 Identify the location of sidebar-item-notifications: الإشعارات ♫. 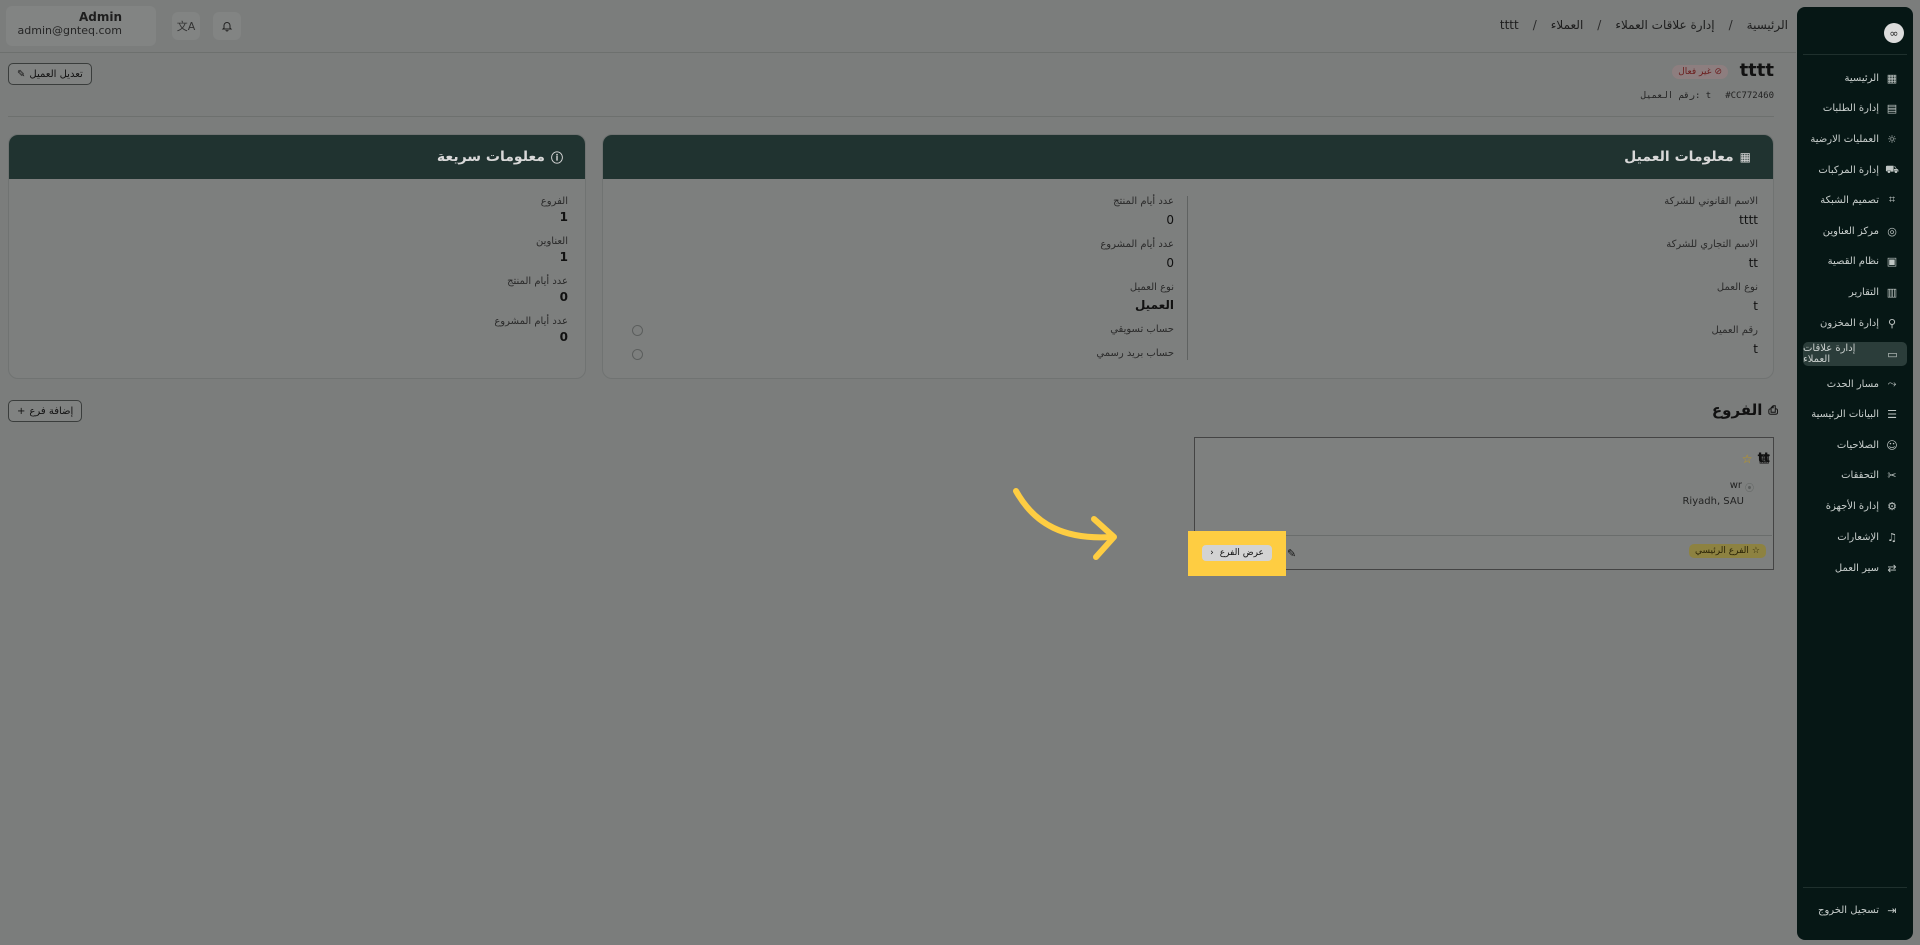
(1851, 537).